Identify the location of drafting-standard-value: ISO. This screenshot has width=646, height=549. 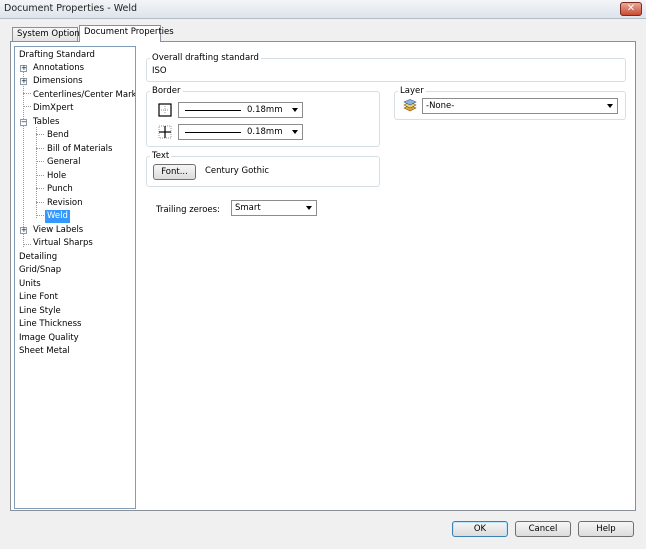
(159, 71).